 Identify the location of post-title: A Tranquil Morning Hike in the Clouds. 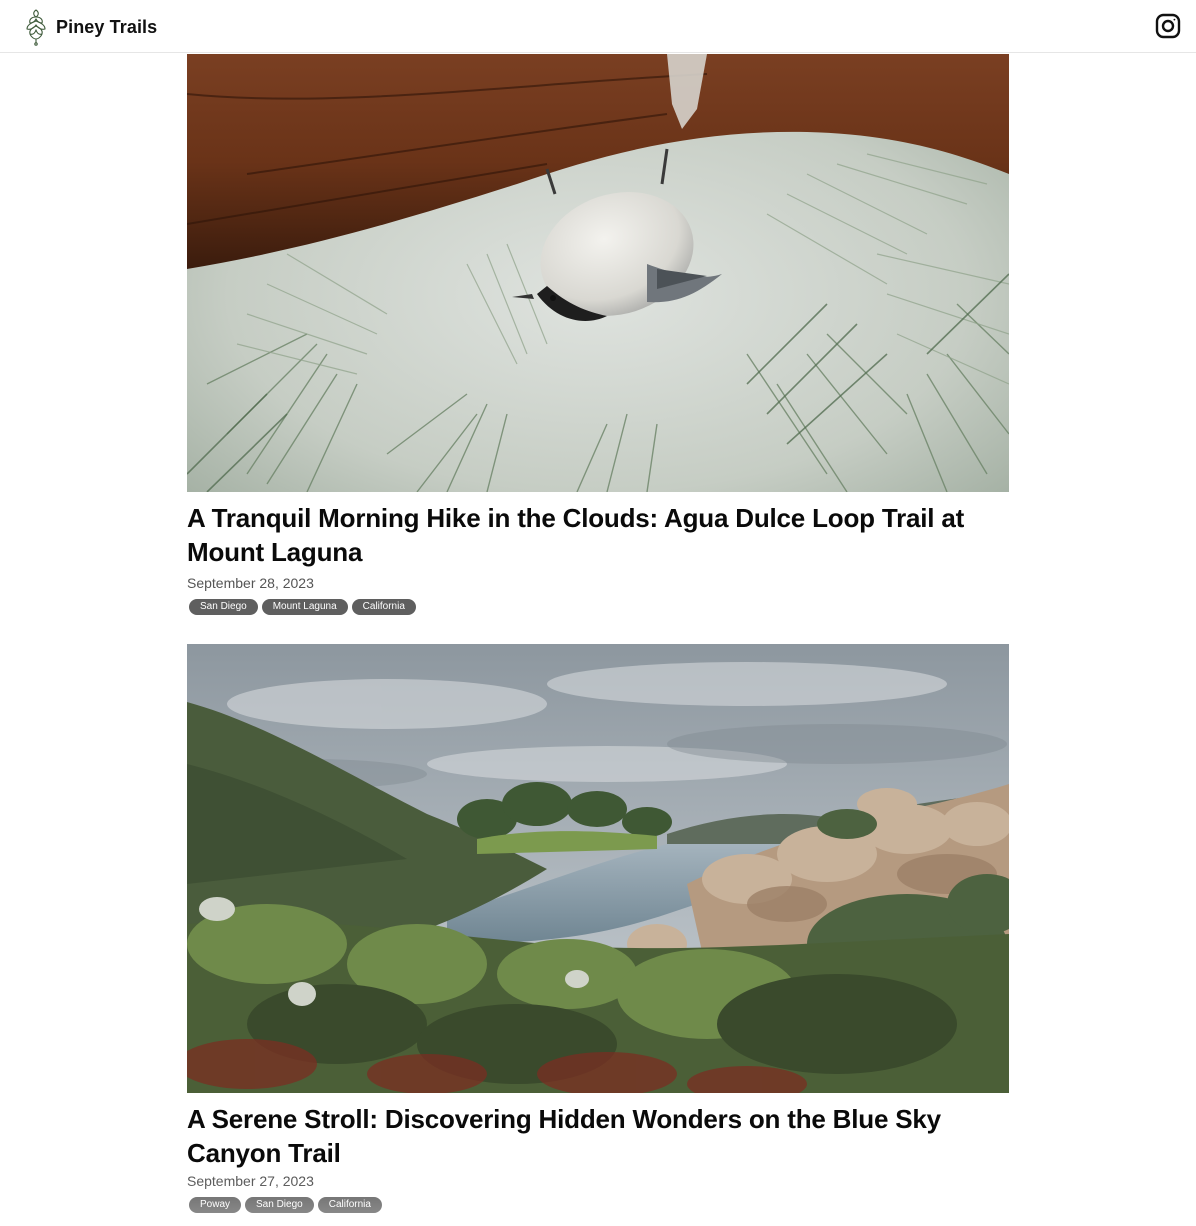
(598, 535).